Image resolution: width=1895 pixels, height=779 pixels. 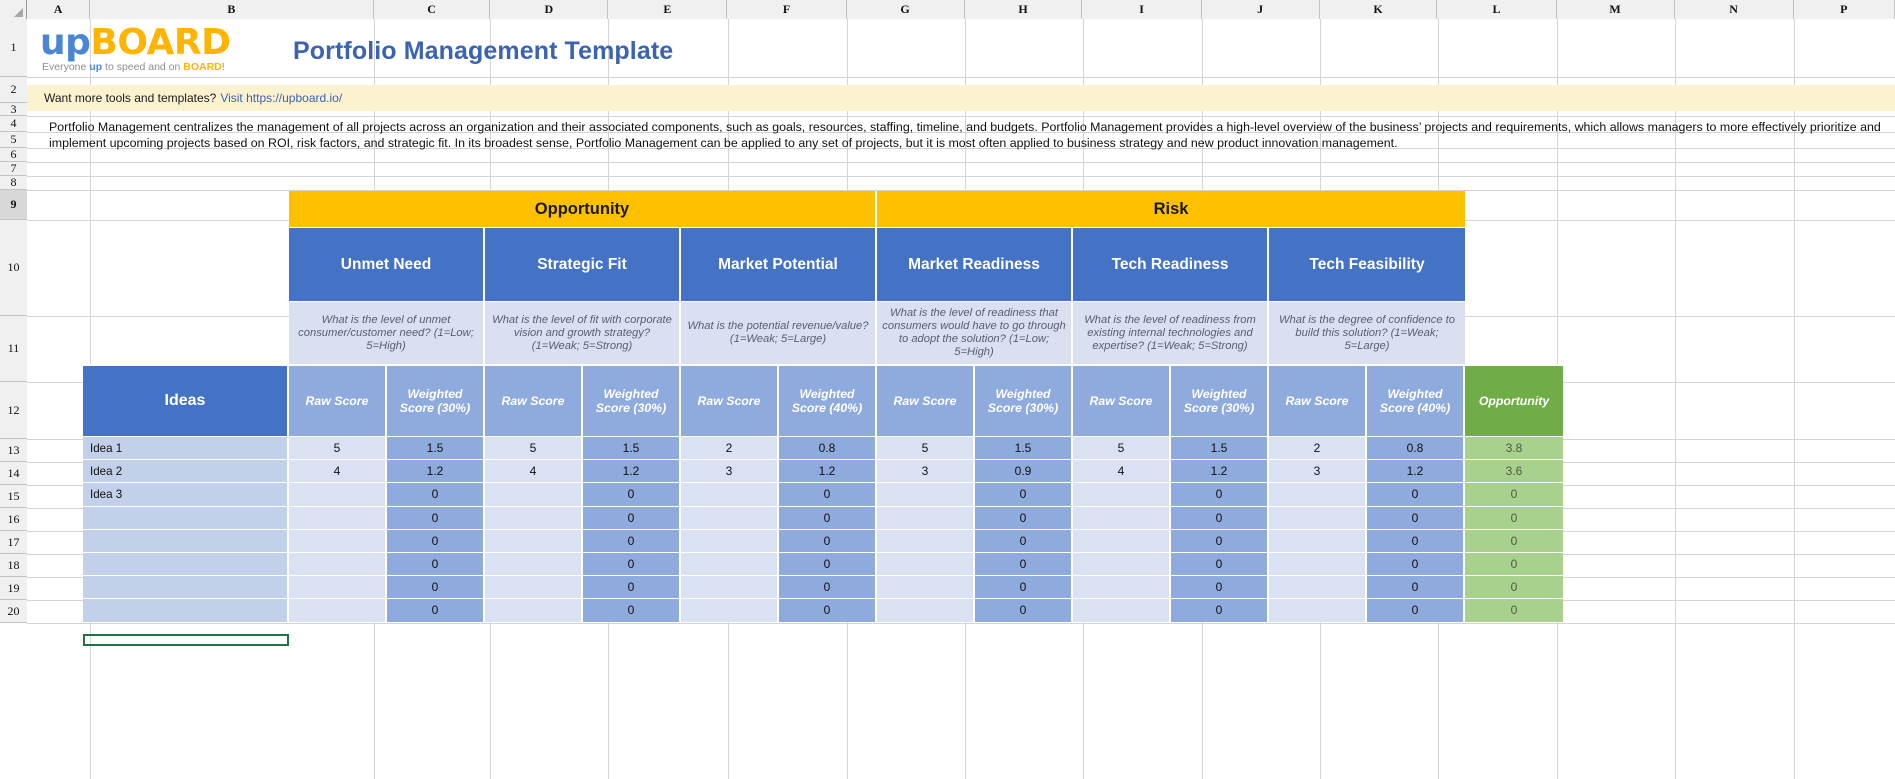 What do you see at coordinates (1024, 448) in the screenshot?
I see `weighted-score-cell: 1.5` at bounding box center [1024, 448].